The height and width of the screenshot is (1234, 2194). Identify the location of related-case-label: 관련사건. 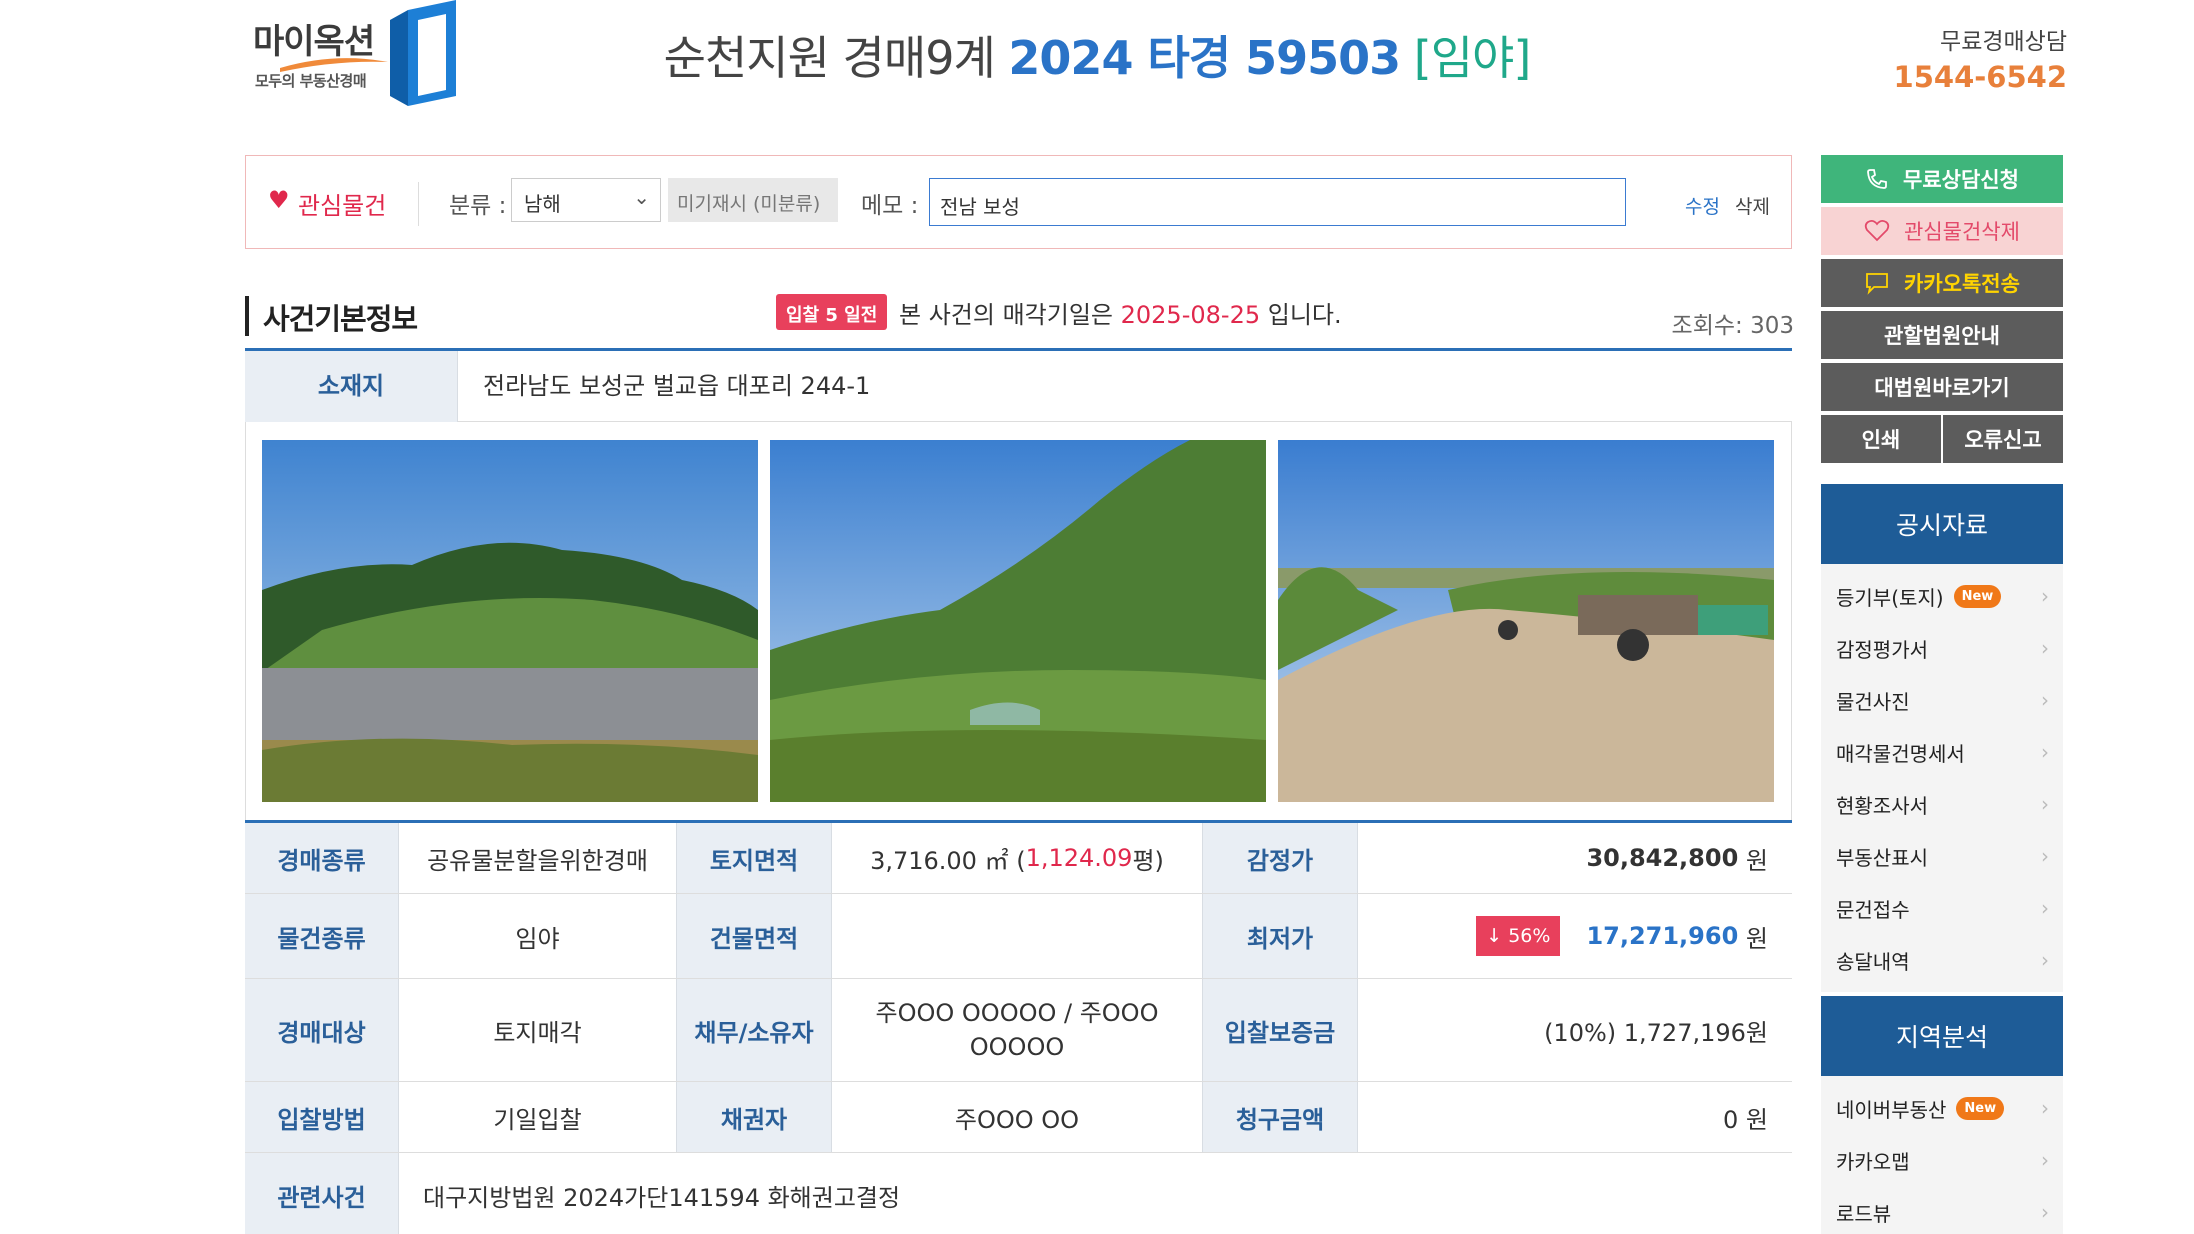
(322, 1193).